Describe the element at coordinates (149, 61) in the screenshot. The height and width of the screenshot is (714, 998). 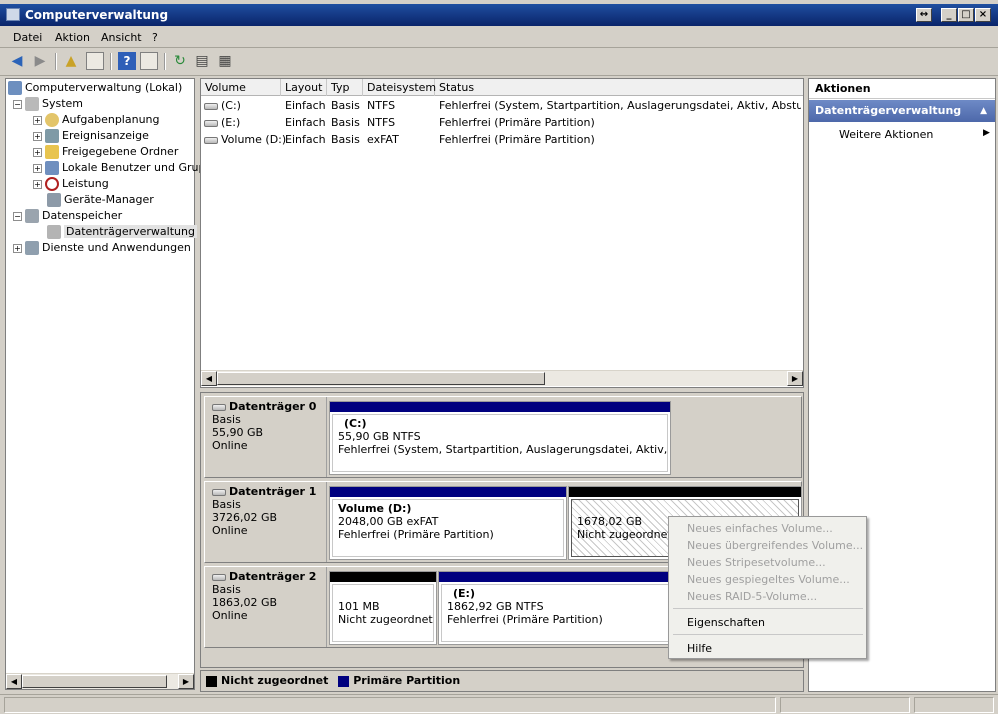
I see `action-pane-icon` at that location.